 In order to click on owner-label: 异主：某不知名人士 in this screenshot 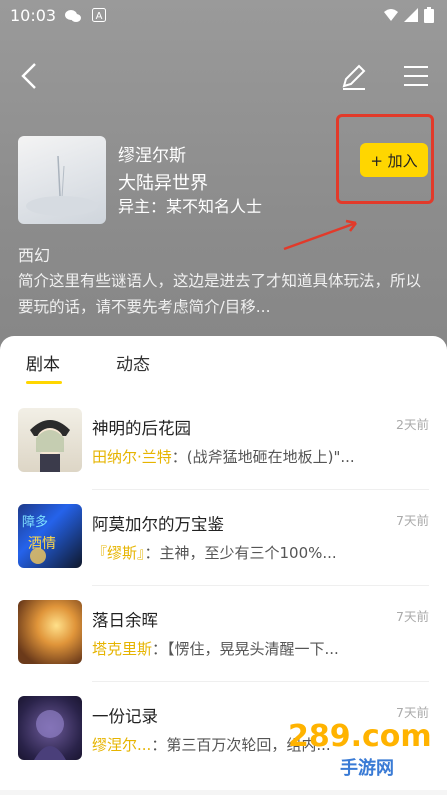, I will do `click(190, 206)`.